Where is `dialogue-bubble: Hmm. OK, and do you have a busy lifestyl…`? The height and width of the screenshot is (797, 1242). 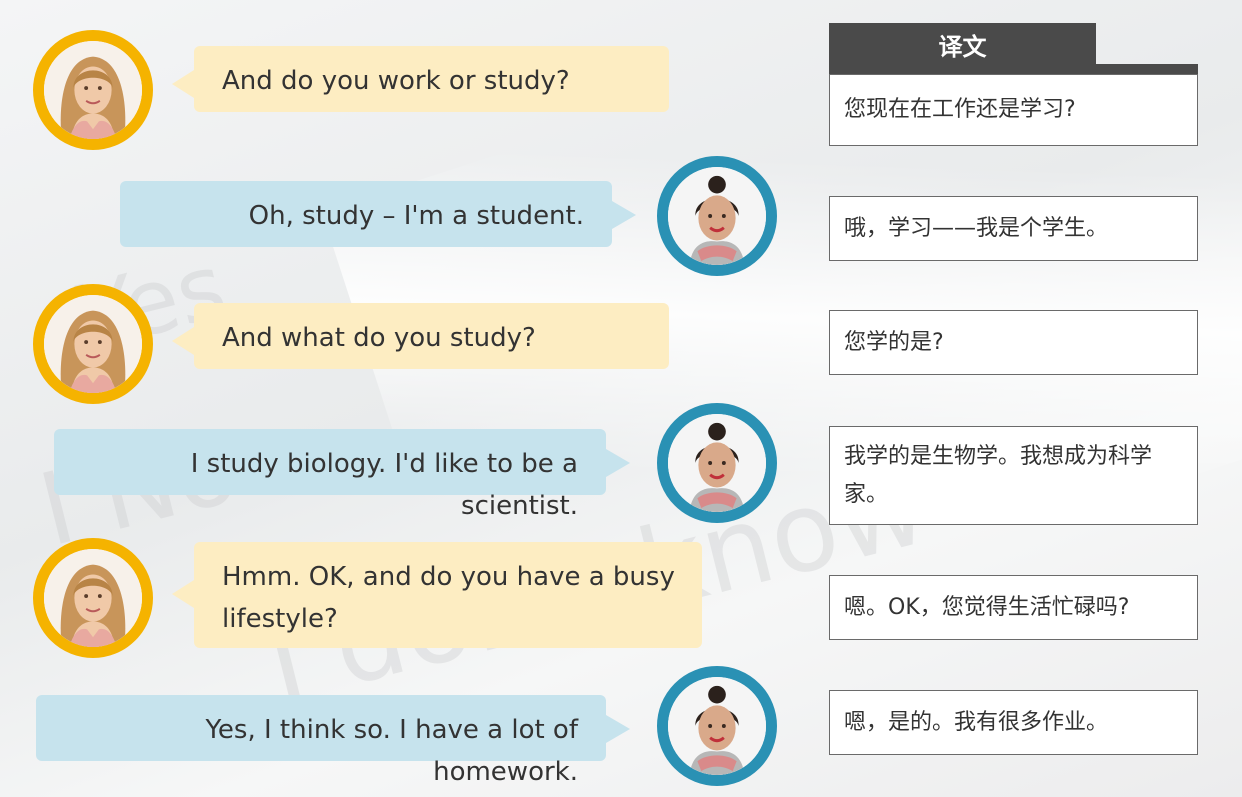
dialogue-bubble: Hmm. OK, and do you have a busy lifestyl… is located at coordinates (437, 595).